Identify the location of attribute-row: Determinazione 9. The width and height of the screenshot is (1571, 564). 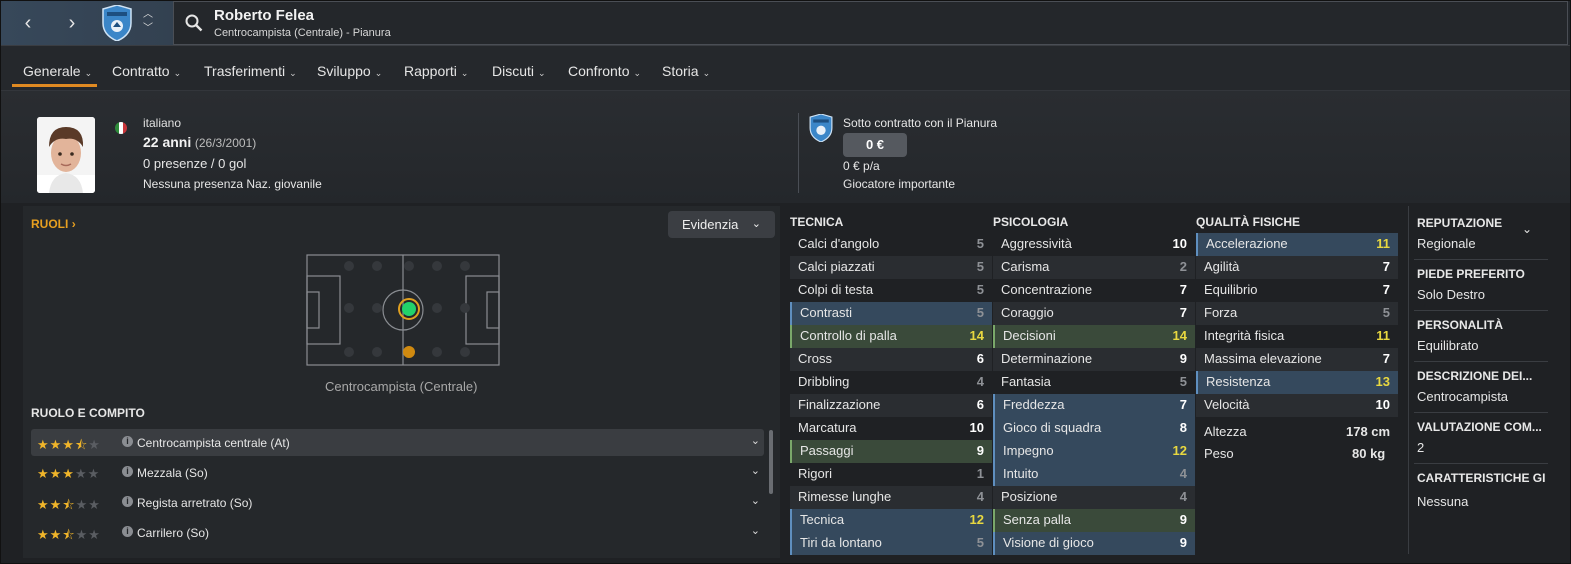
(1094, 359).